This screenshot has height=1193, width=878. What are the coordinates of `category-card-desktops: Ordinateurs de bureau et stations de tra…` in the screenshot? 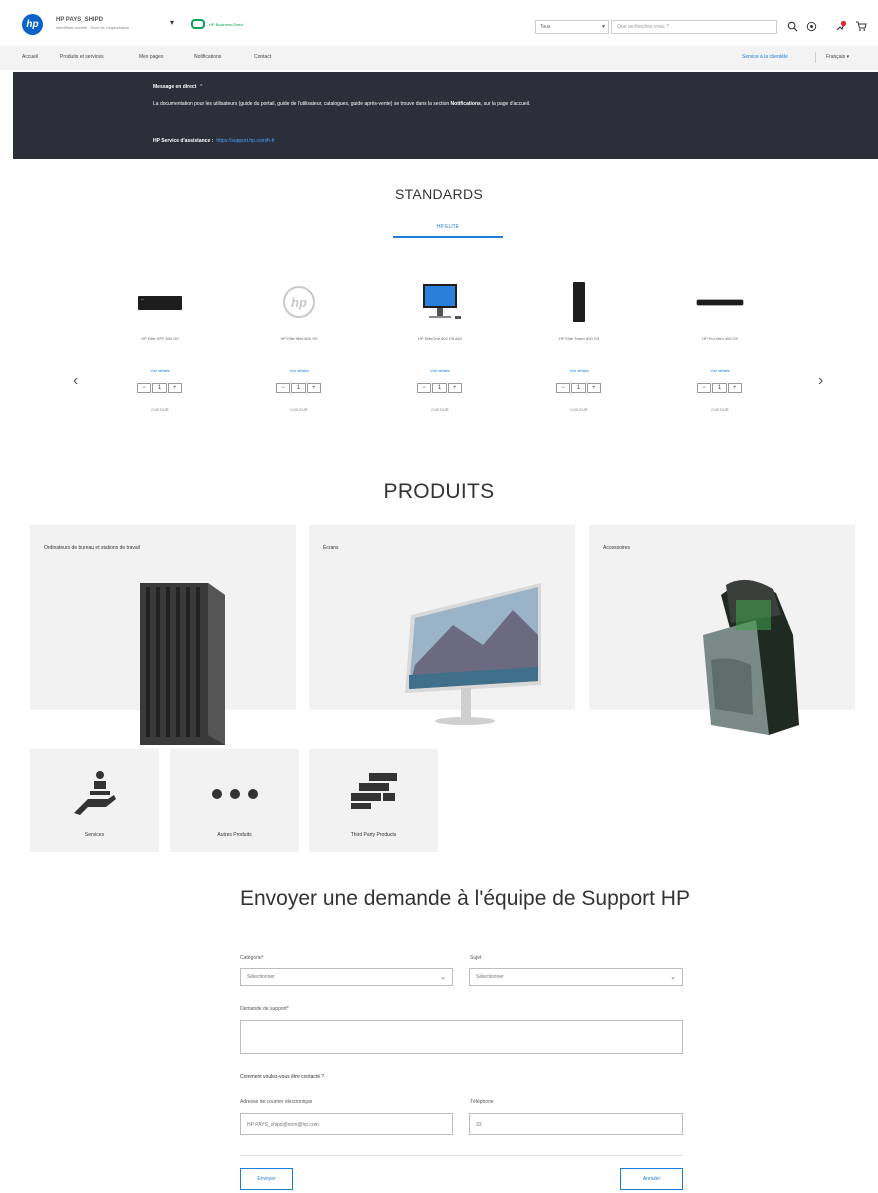 It's located at (163, 635).